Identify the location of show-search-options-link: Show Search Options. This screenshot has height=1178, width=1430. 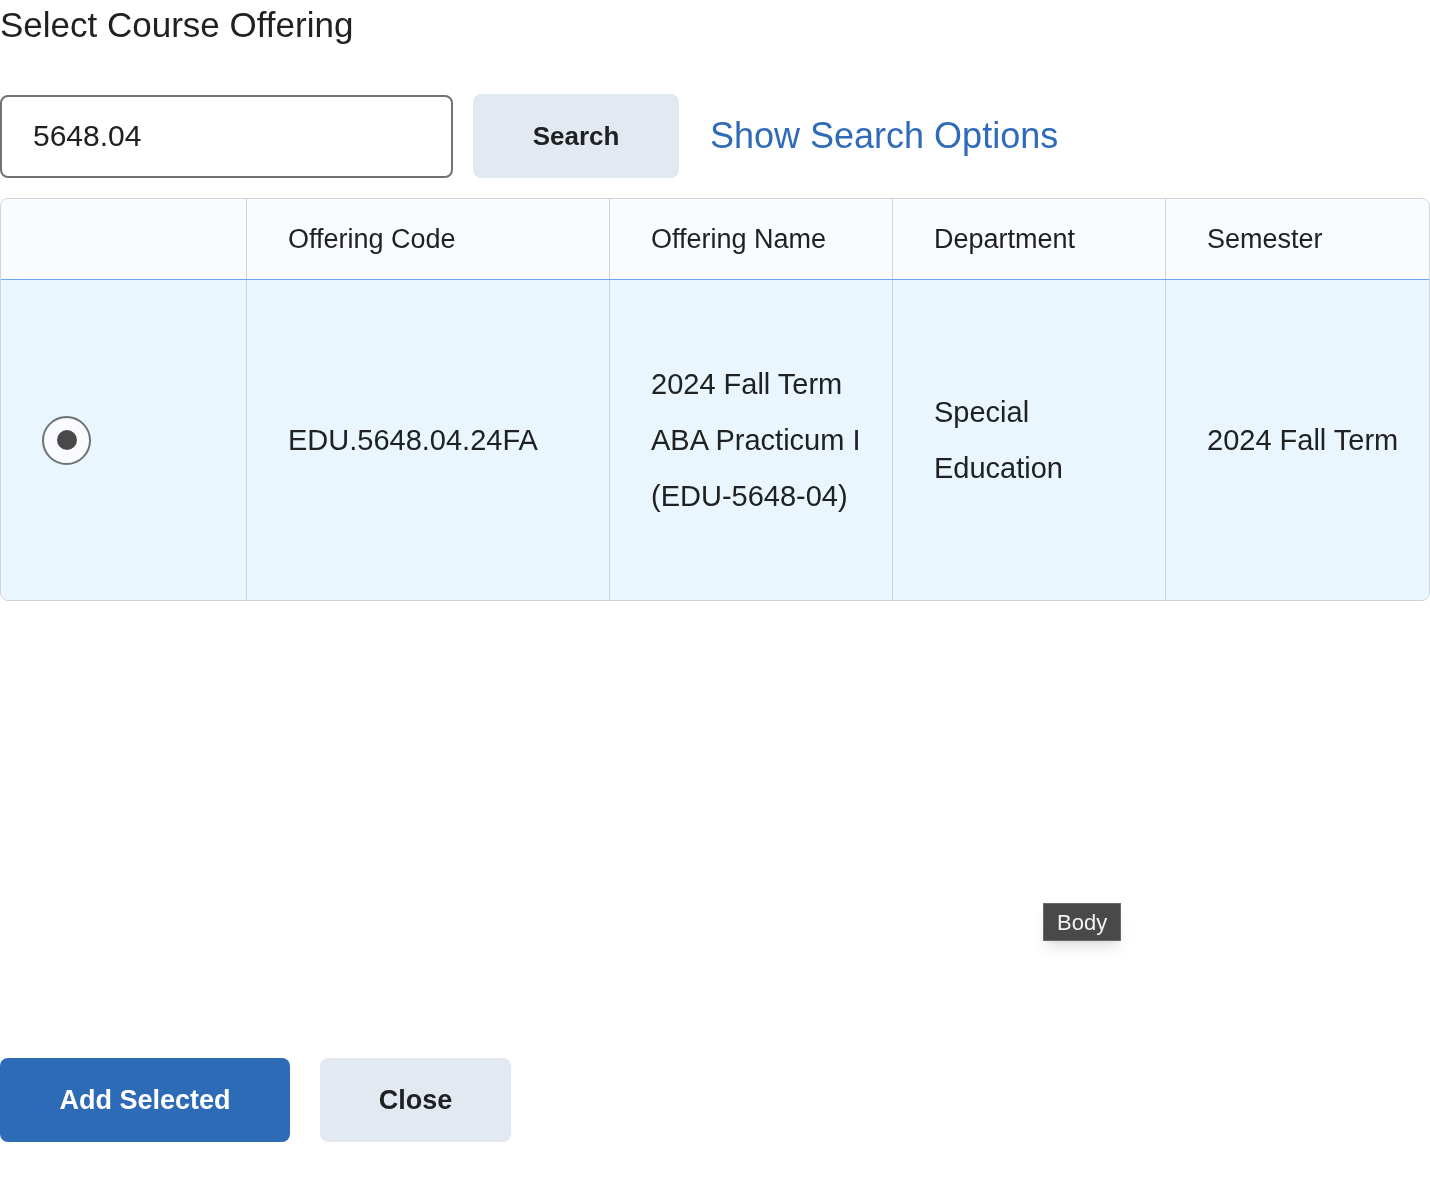
(884, 136).